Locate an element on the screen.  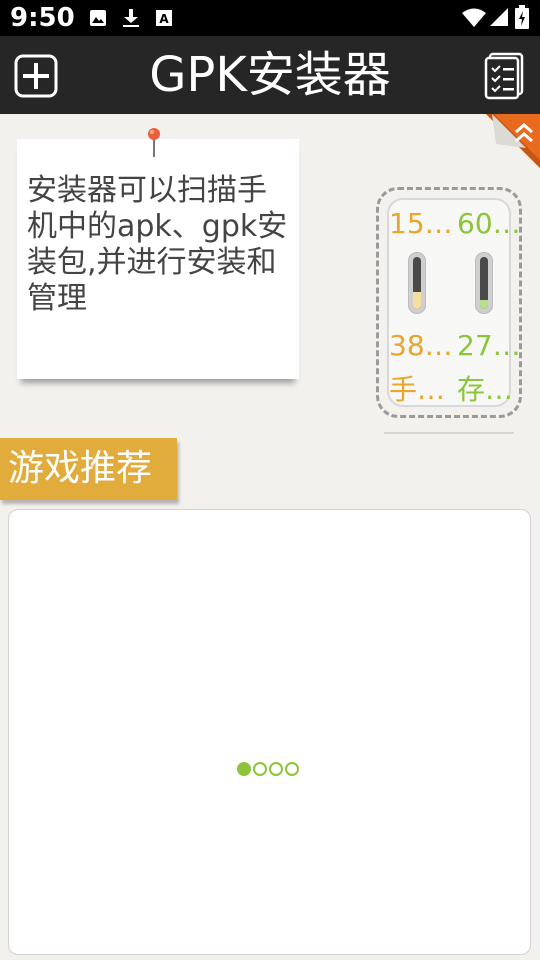
status-bar: 9:50 A is located at coordinates (270, 18).